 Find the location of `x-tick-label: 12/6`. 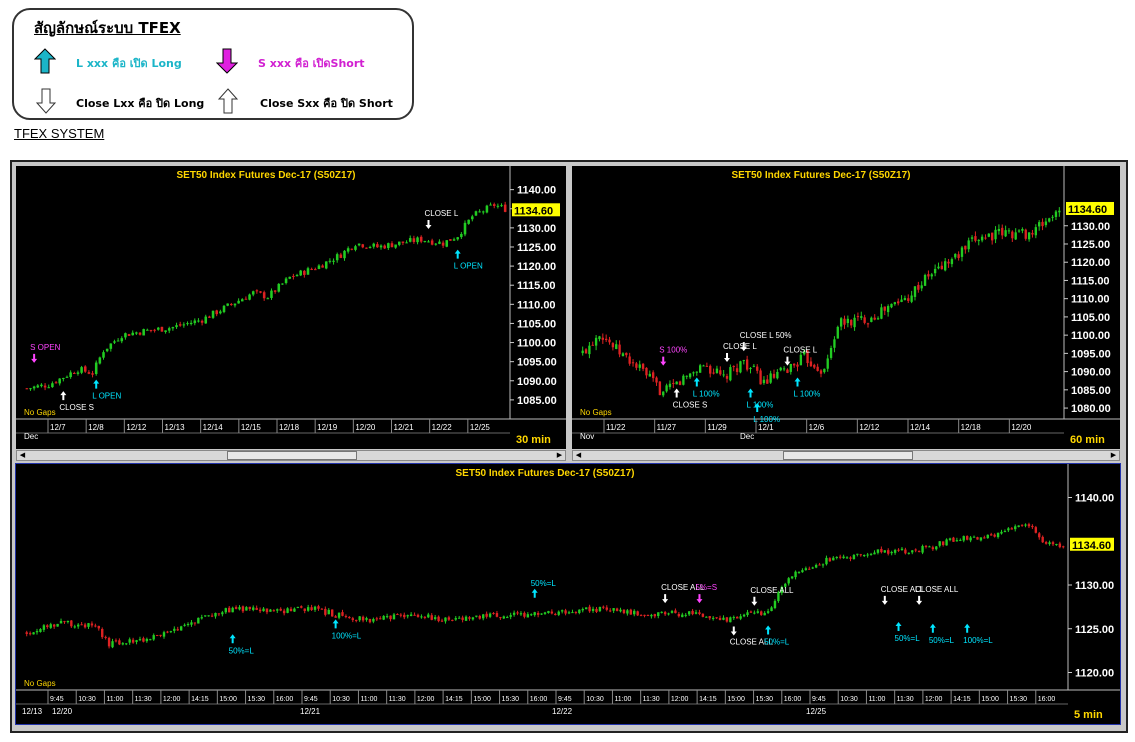

x-tick-label: 12/6 is located at coordinates (817, 427).